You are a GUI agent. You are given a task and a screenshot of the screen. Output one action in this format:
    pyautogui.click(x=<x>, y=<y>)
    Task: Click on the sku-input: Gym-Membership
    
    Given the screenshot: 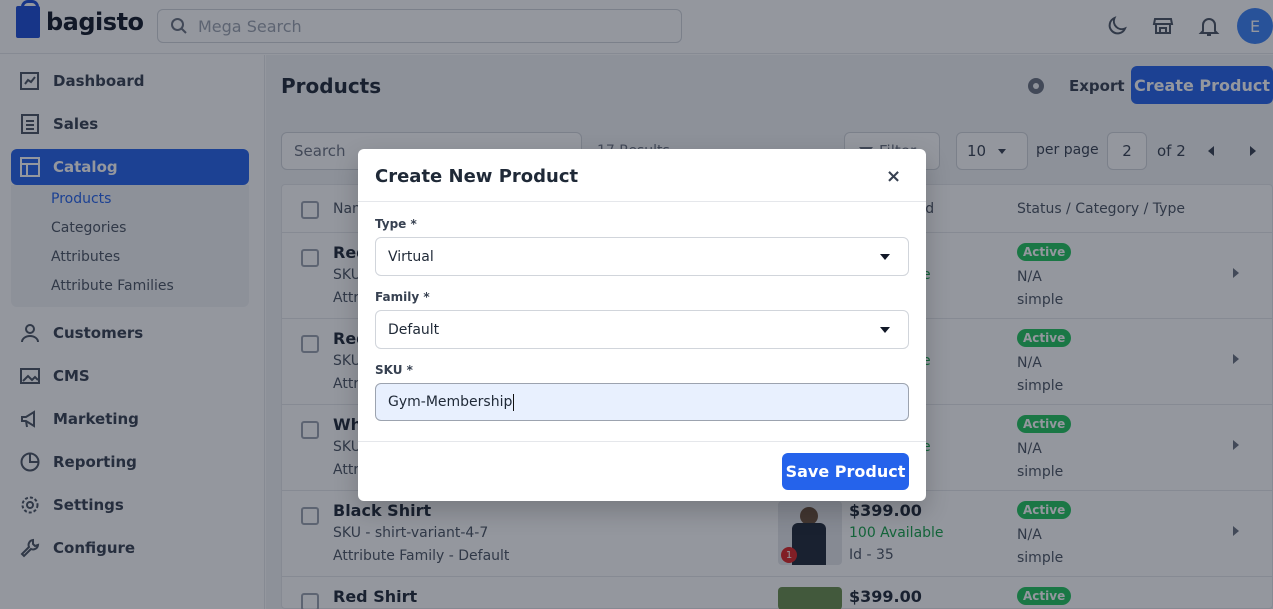 What is the action you would take?
    pyautogui.click(x=642, y=402)
    